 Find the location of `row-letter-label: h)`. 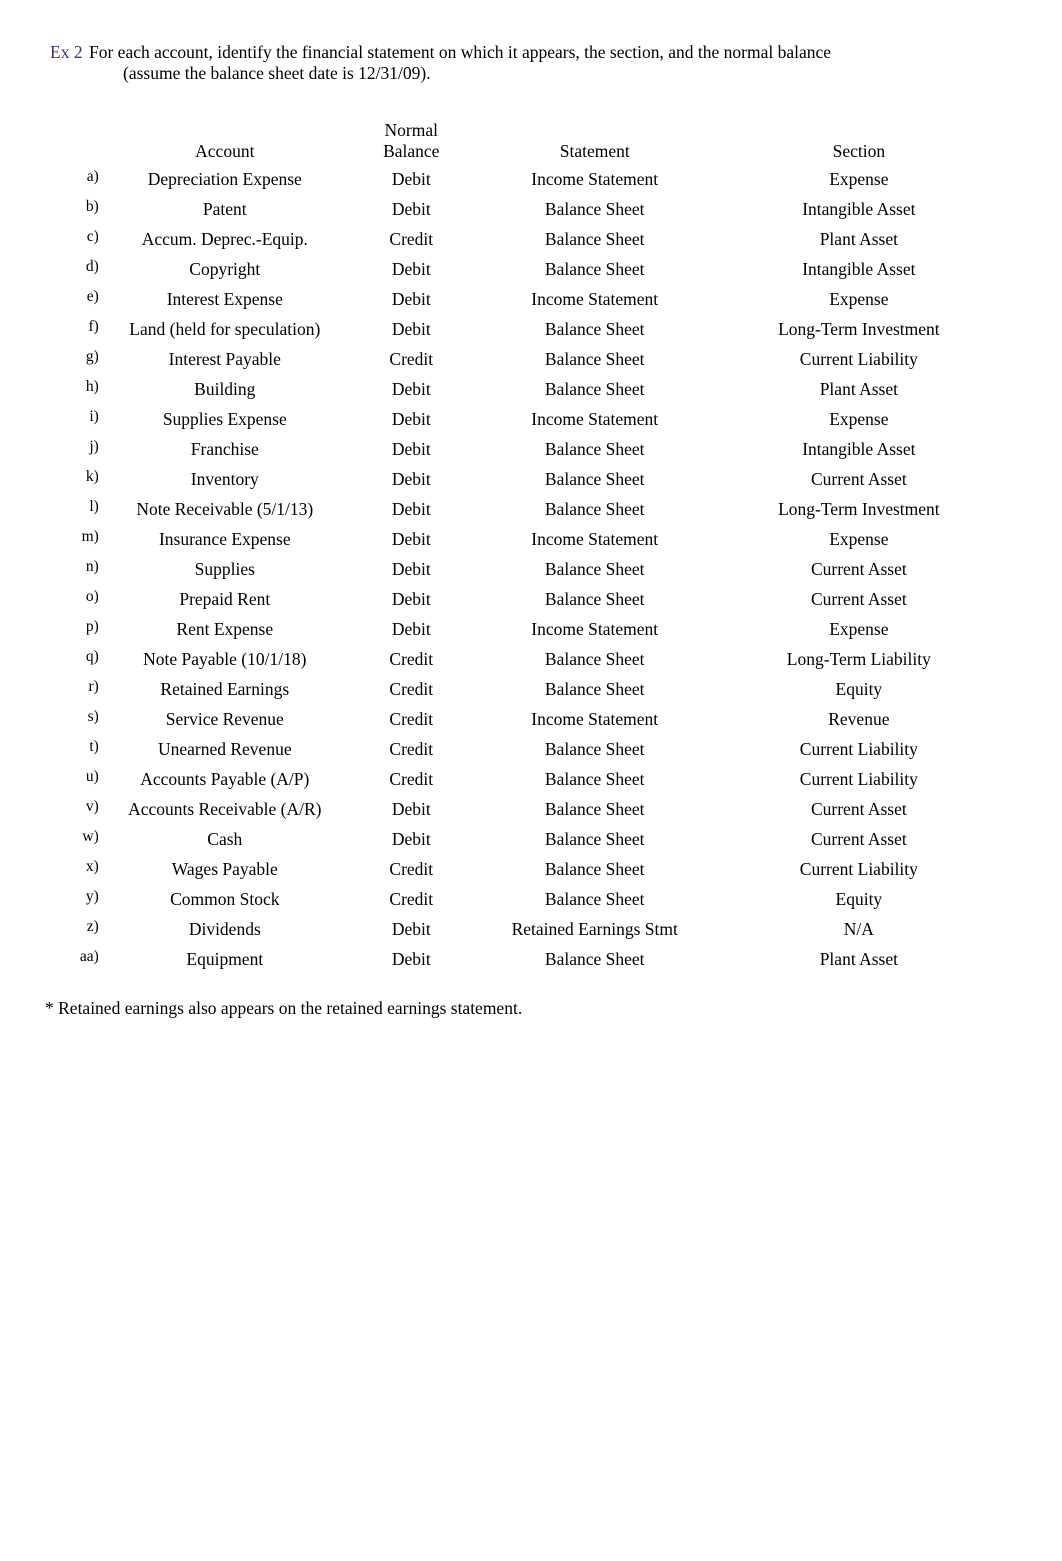

row-letter-label: h) is located at coordinates (92, 386).